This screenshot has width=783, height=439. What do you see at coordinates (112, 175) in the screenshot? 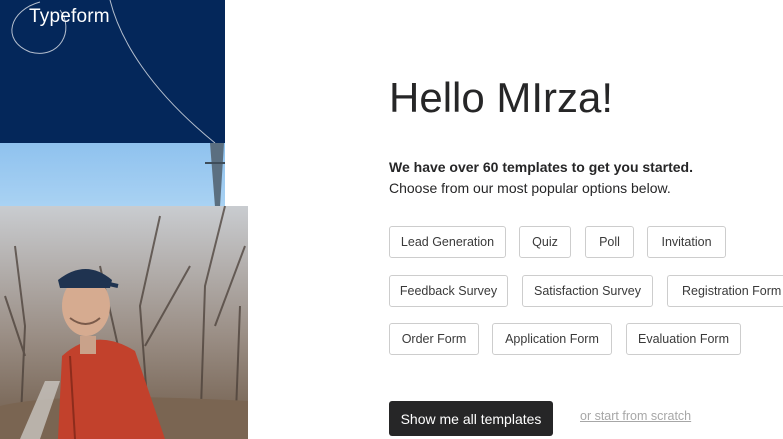
I see `sky-image` at bounding box center [112, 175].